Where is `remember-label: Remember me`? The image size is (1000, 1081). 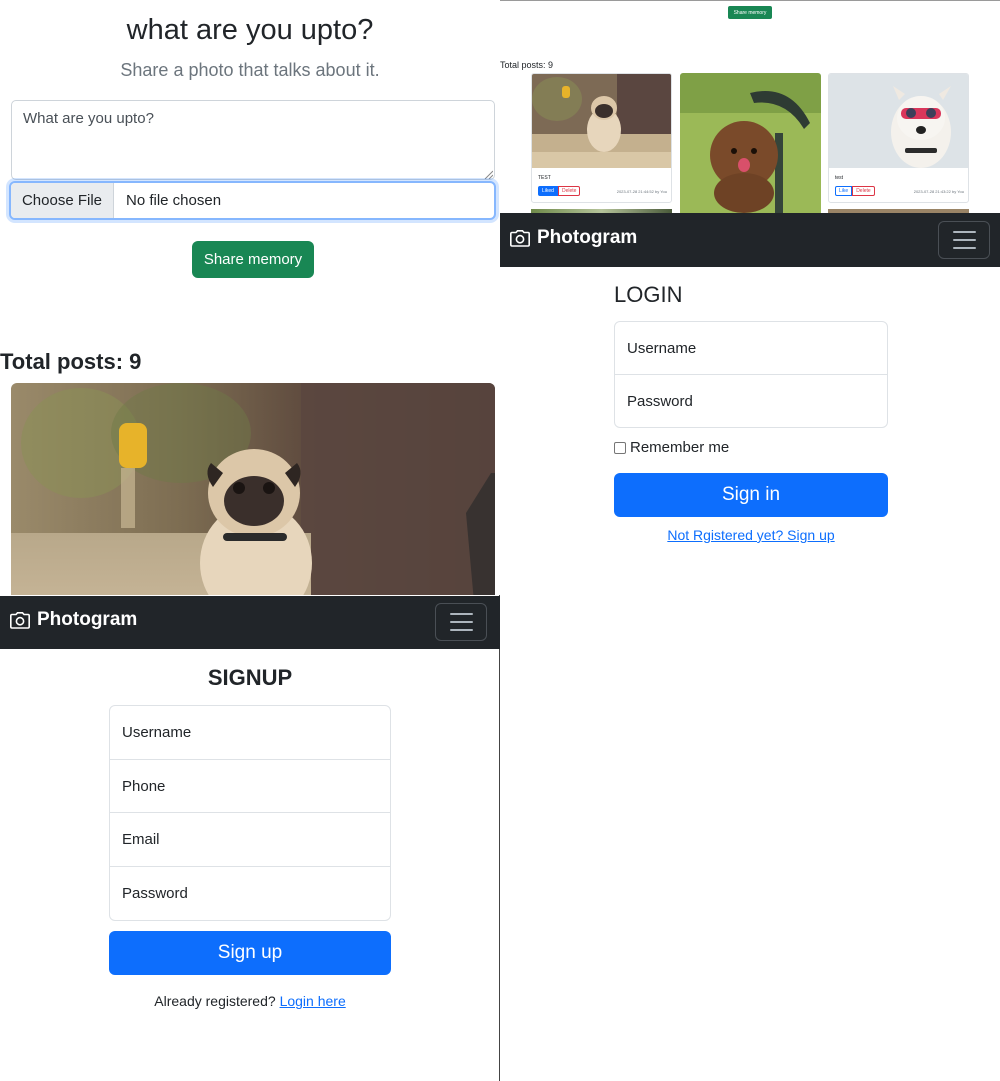 remember-label: Remember me is located at coordinates (680, 447).